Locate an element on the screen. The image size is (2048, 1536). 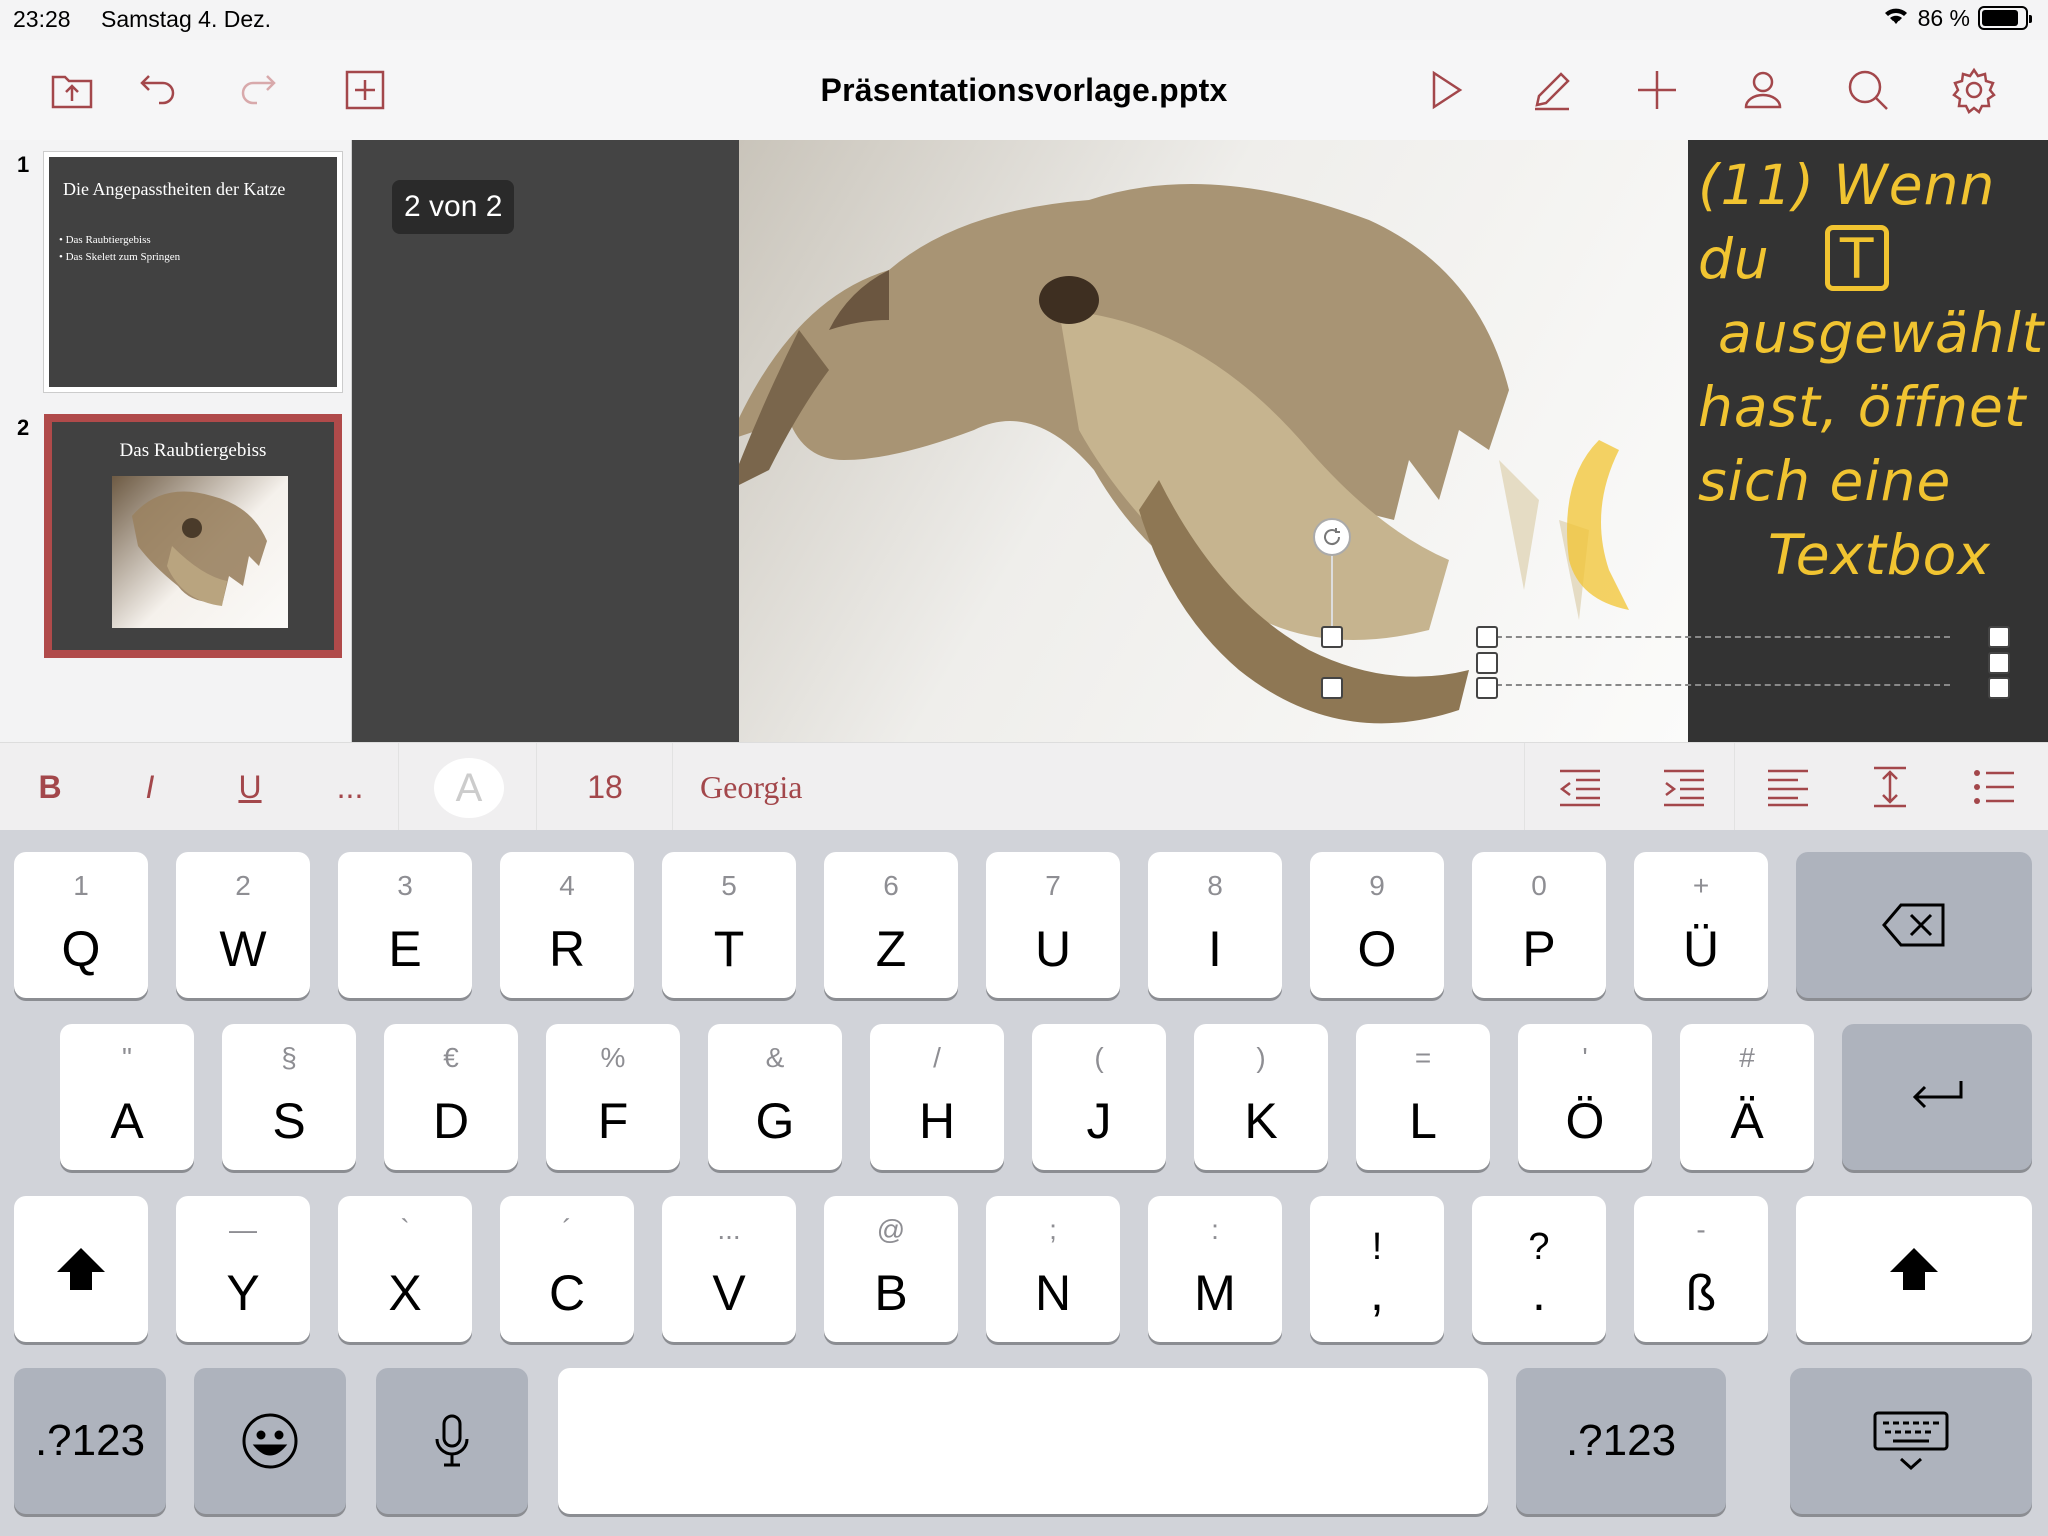
key-l: = L is located at coordinates (1423, 1097).